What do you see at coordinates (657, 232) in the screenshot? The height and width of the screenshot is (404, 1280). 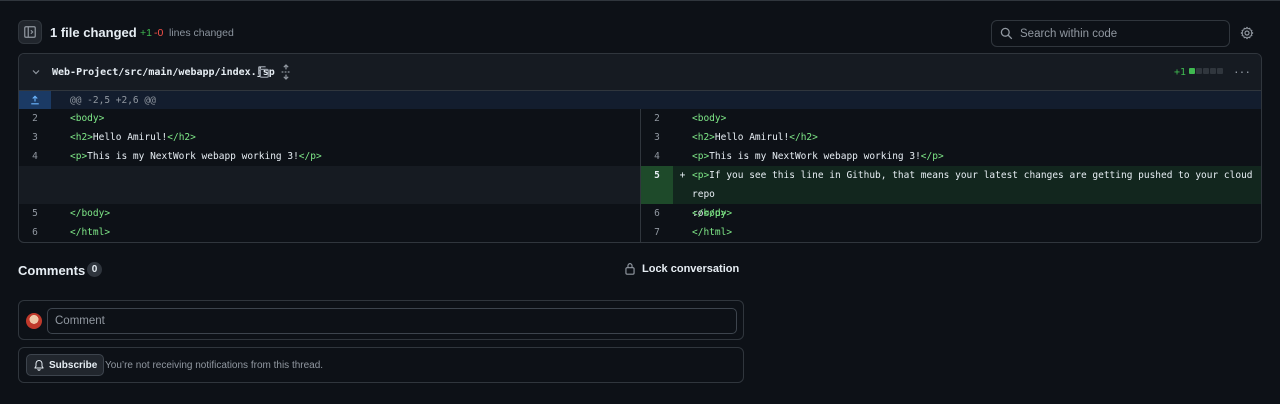 I see `line-number: 7` at bounding box center [657, 232].